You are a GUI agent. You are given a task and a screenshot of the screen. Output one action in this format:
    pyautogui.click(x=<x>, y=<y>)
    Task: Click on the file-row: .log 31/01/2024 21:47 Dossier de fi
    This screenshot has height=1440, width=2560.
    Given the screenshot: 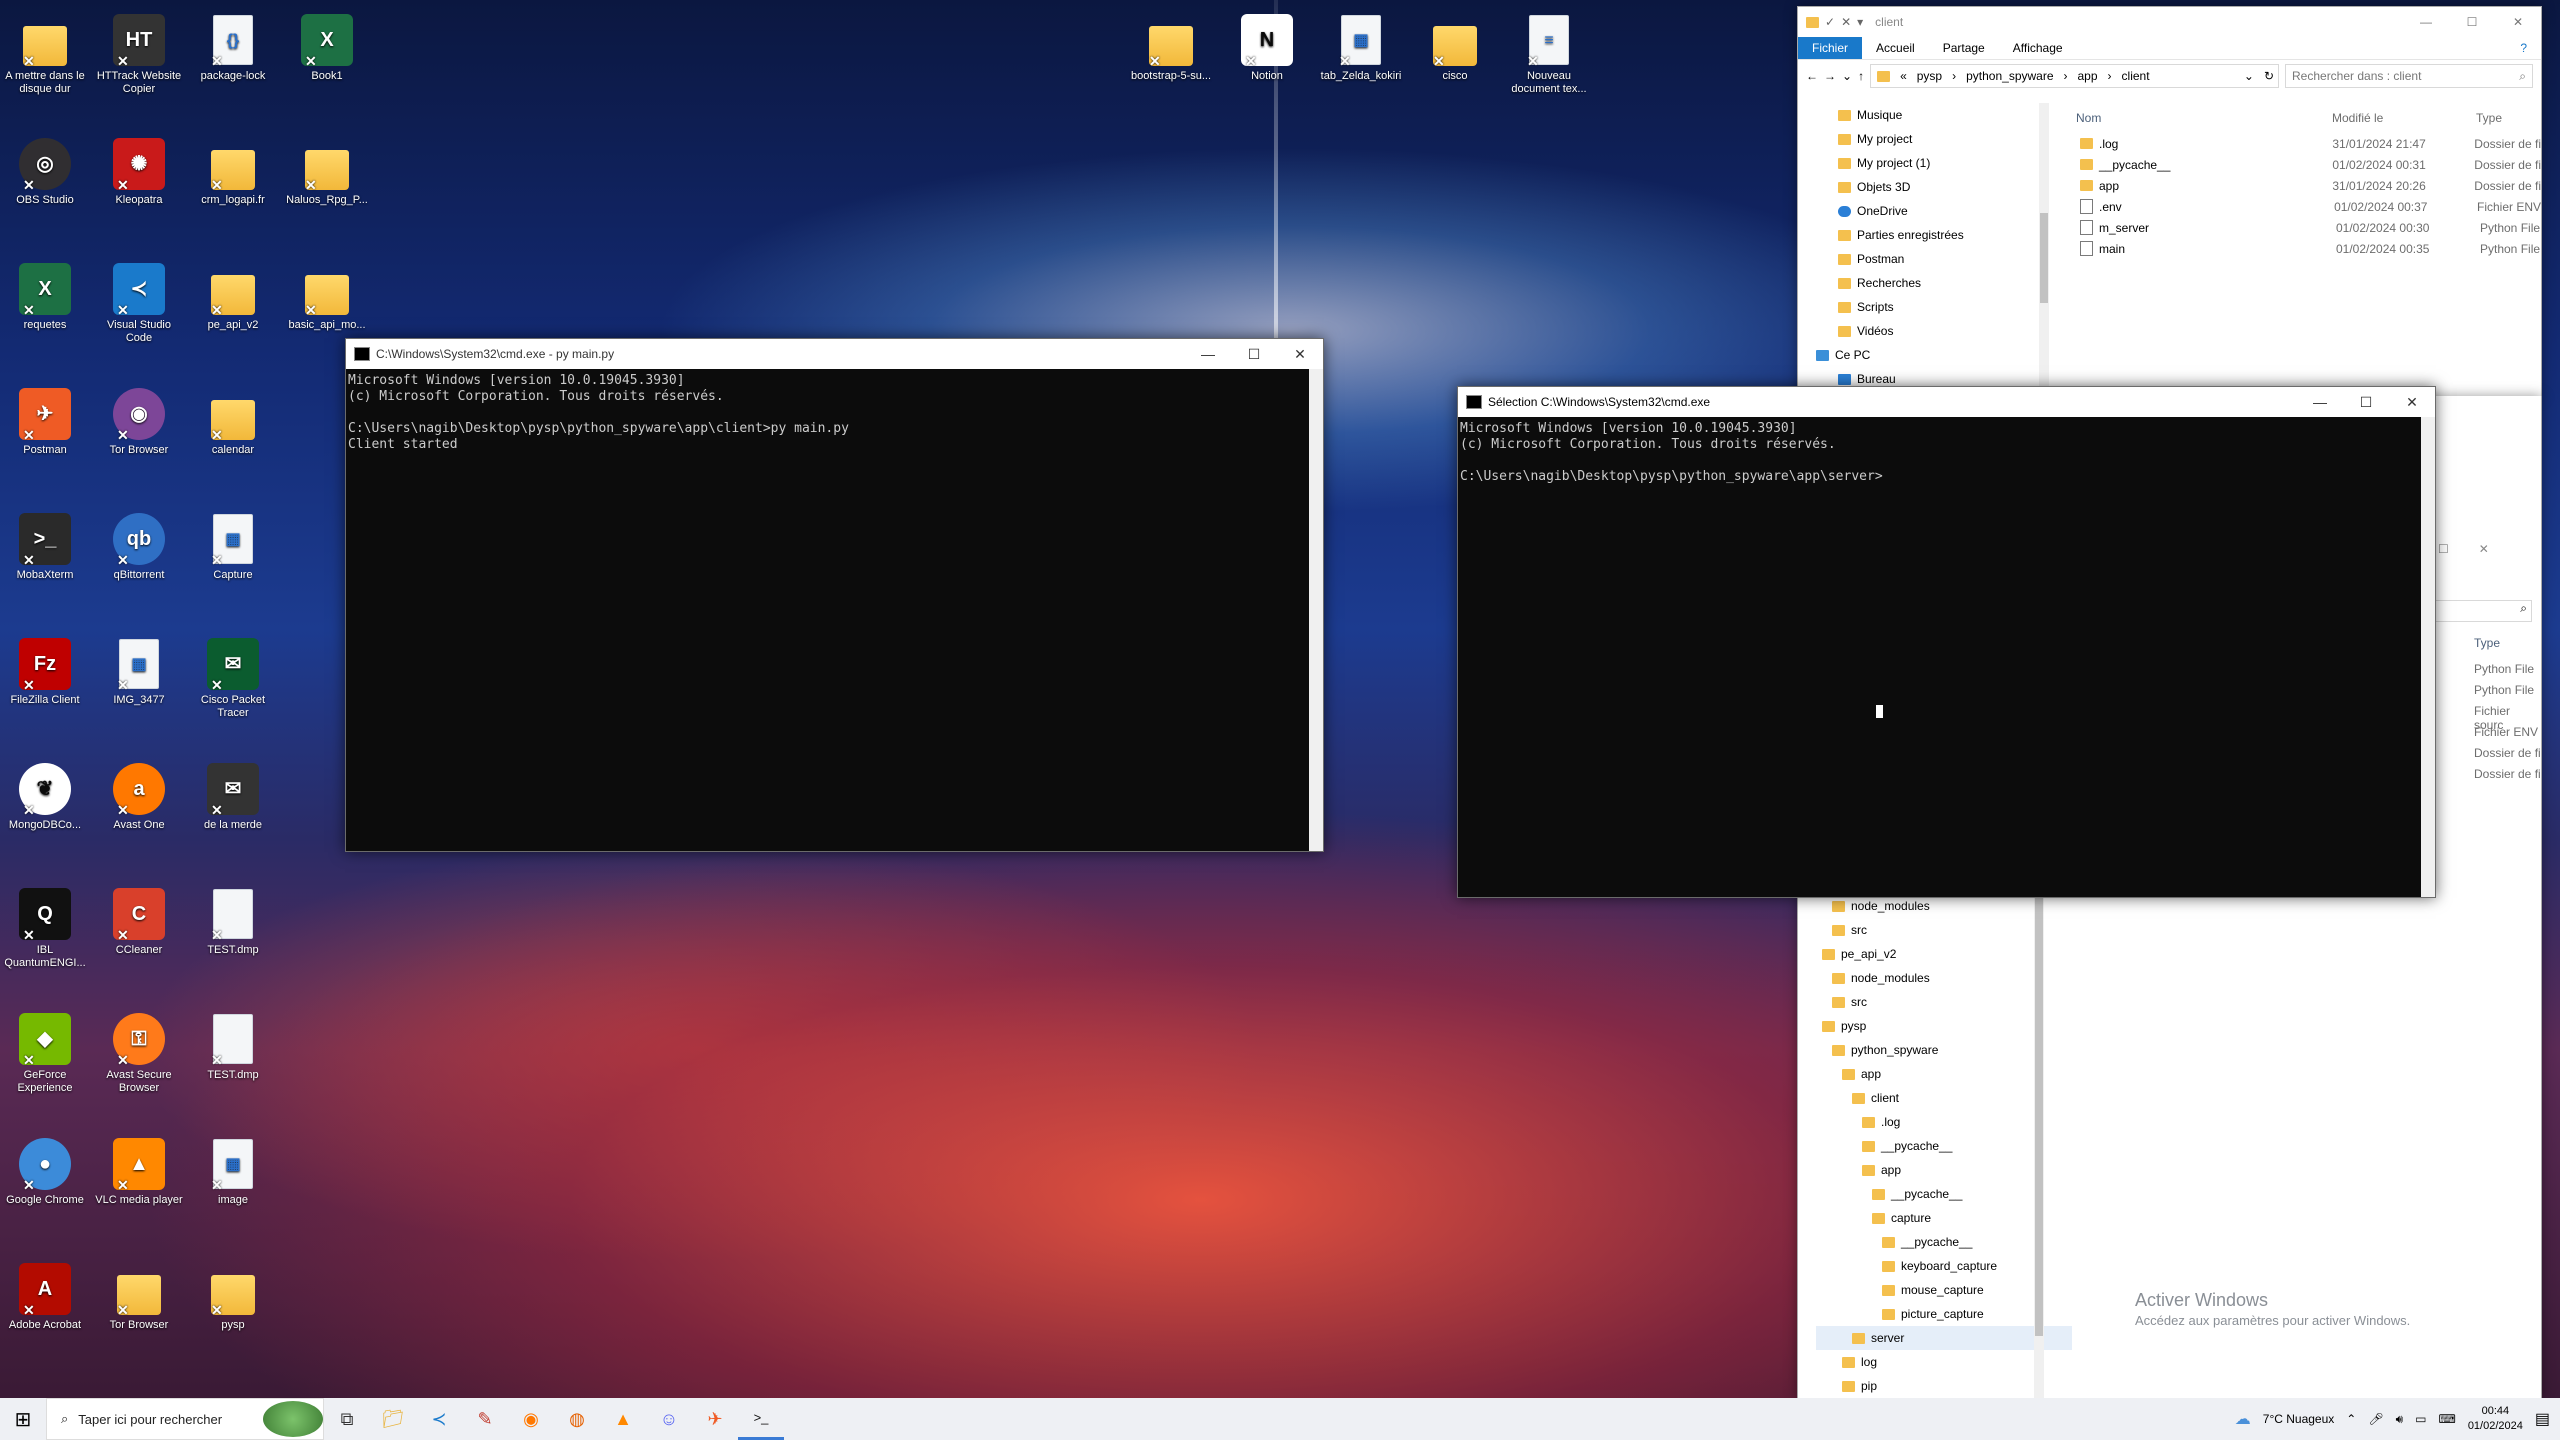 What is the action you would take?
    pyautogui.click(x=2300, y=143)
    